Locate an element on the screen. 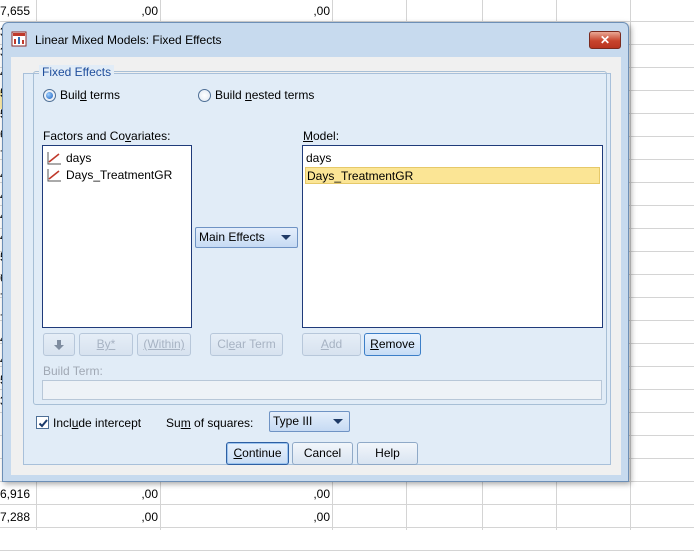 This screenshot has height=551, width=694. effect-type-dropdown: Main Effects is located at coordinates (246, 237).